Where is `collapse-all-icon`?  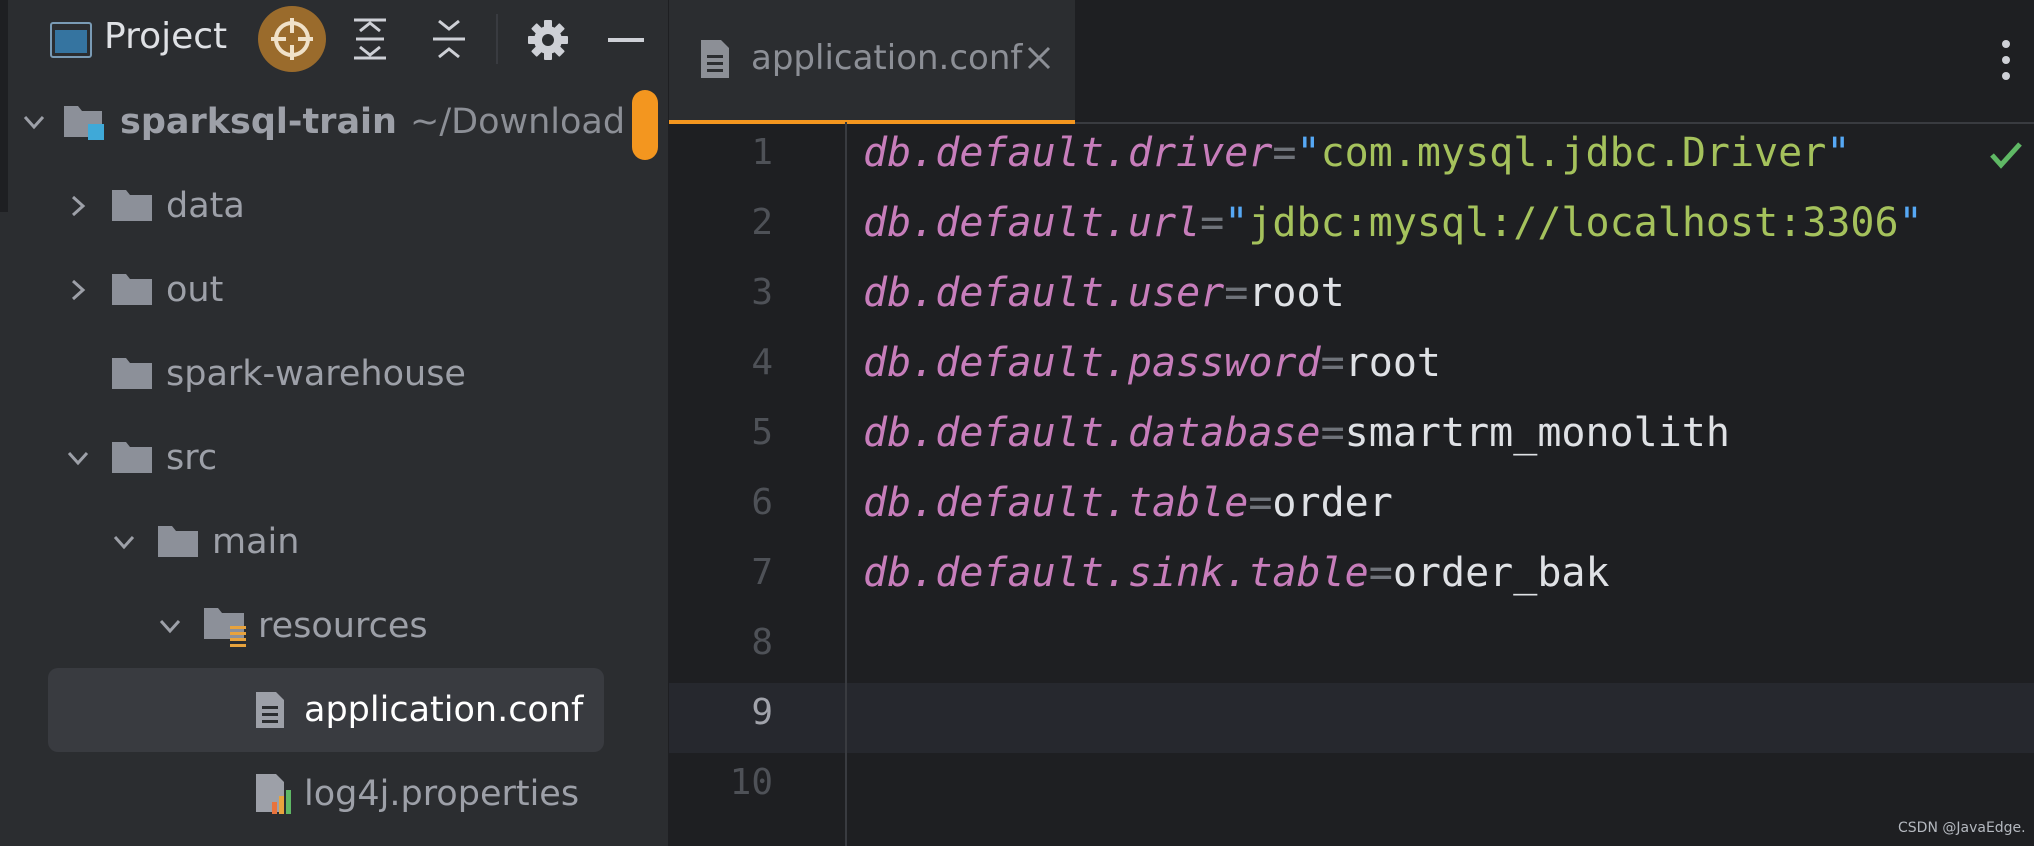
collapse-all-icon is located at coordinates (449, 39).